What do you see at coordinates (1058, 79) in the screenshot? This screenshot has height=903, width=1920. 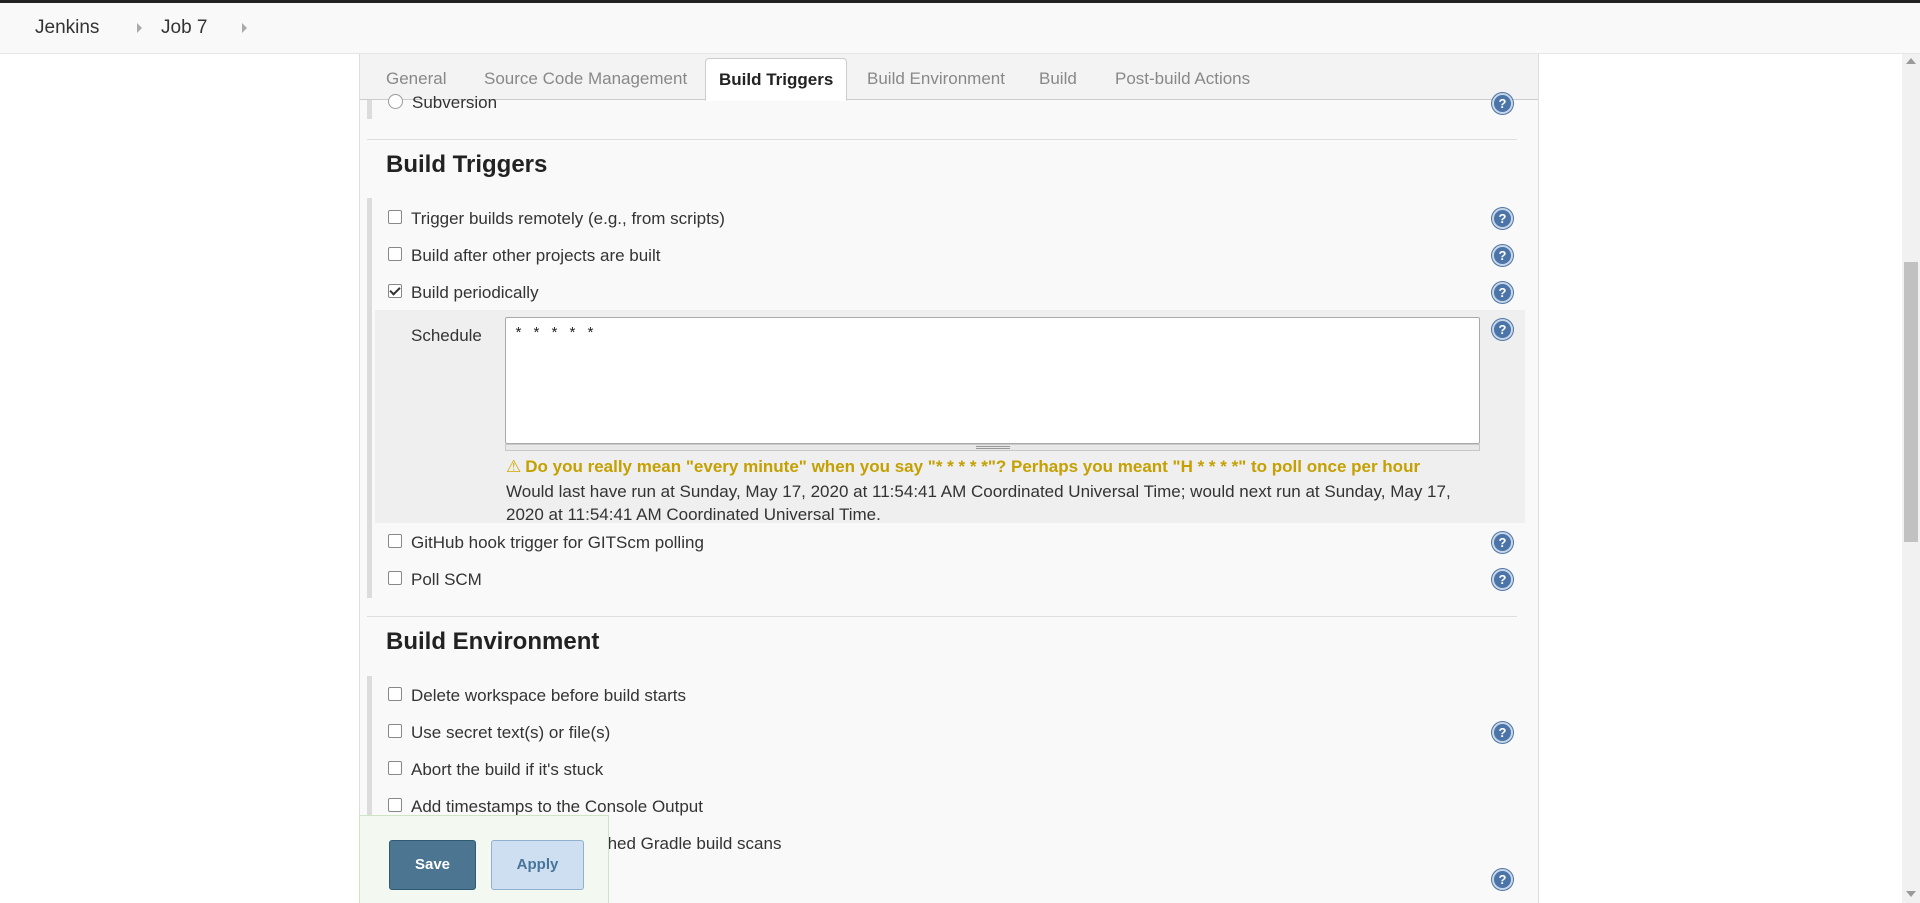 I see `tab-build: Build` at bounding box center [1058, 79].